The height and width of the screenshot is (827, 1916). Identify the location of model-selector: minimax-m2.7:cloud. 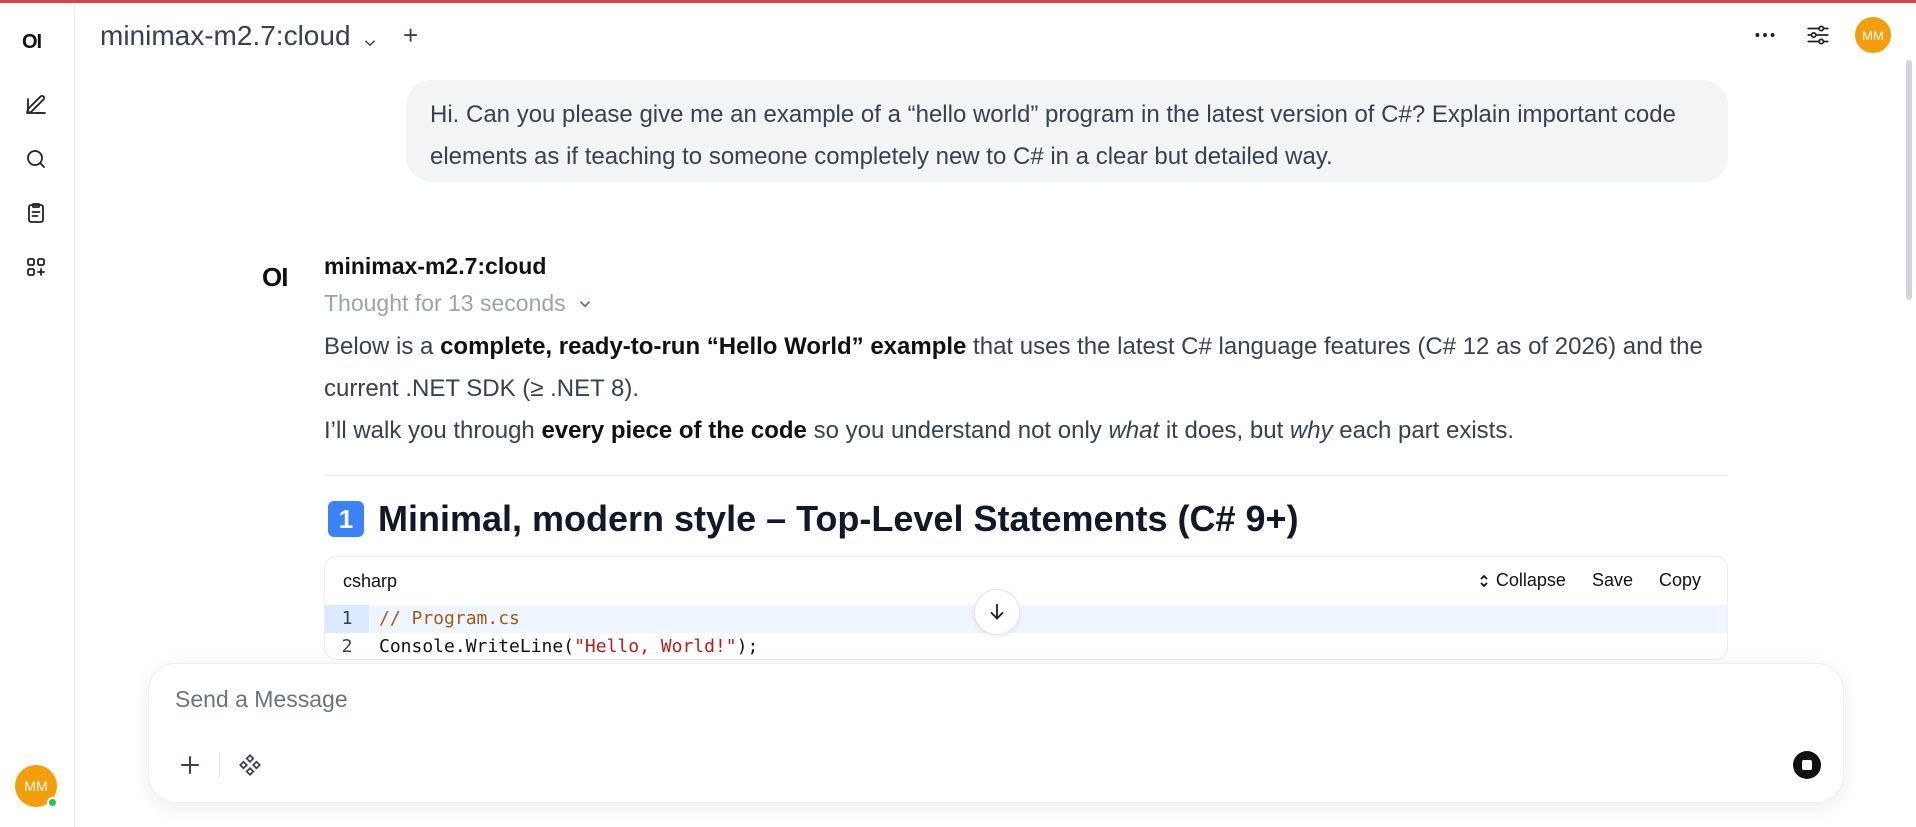
(239, 36).